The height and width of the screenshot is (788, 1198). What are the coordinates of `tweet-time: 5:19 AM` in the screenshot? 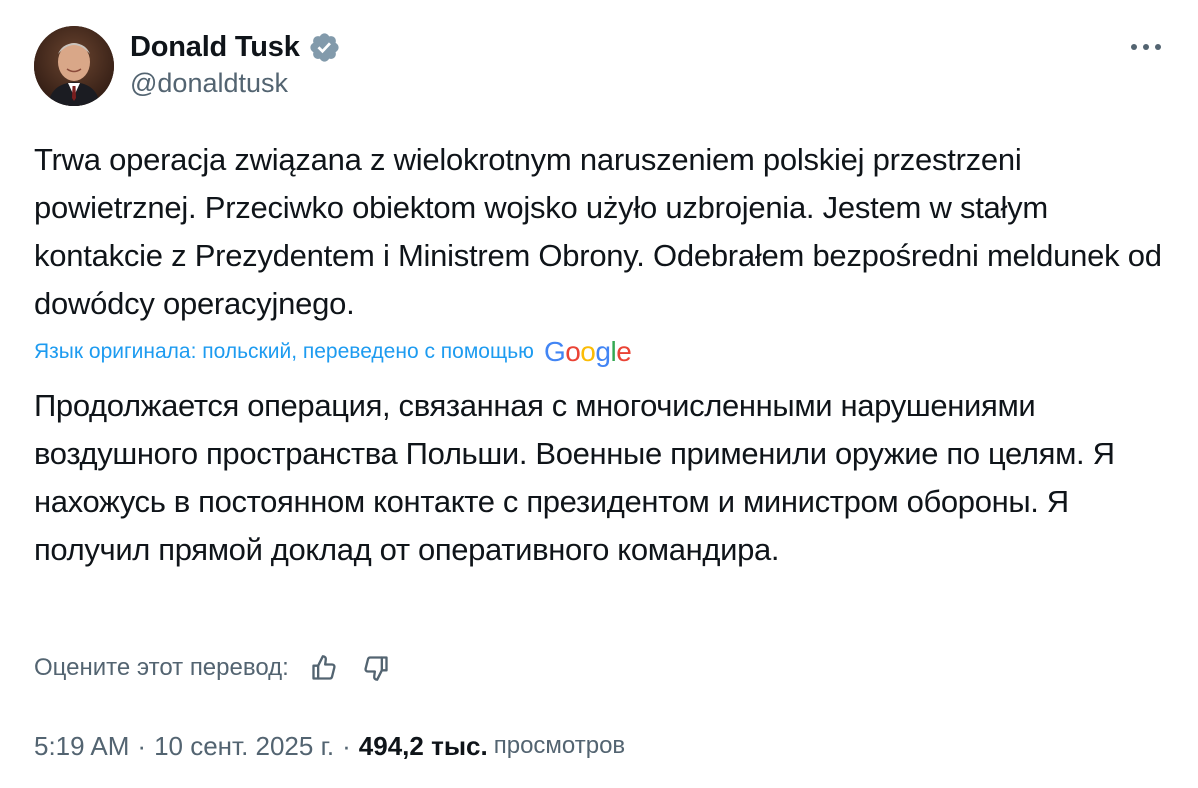 It's located at (81, 746).